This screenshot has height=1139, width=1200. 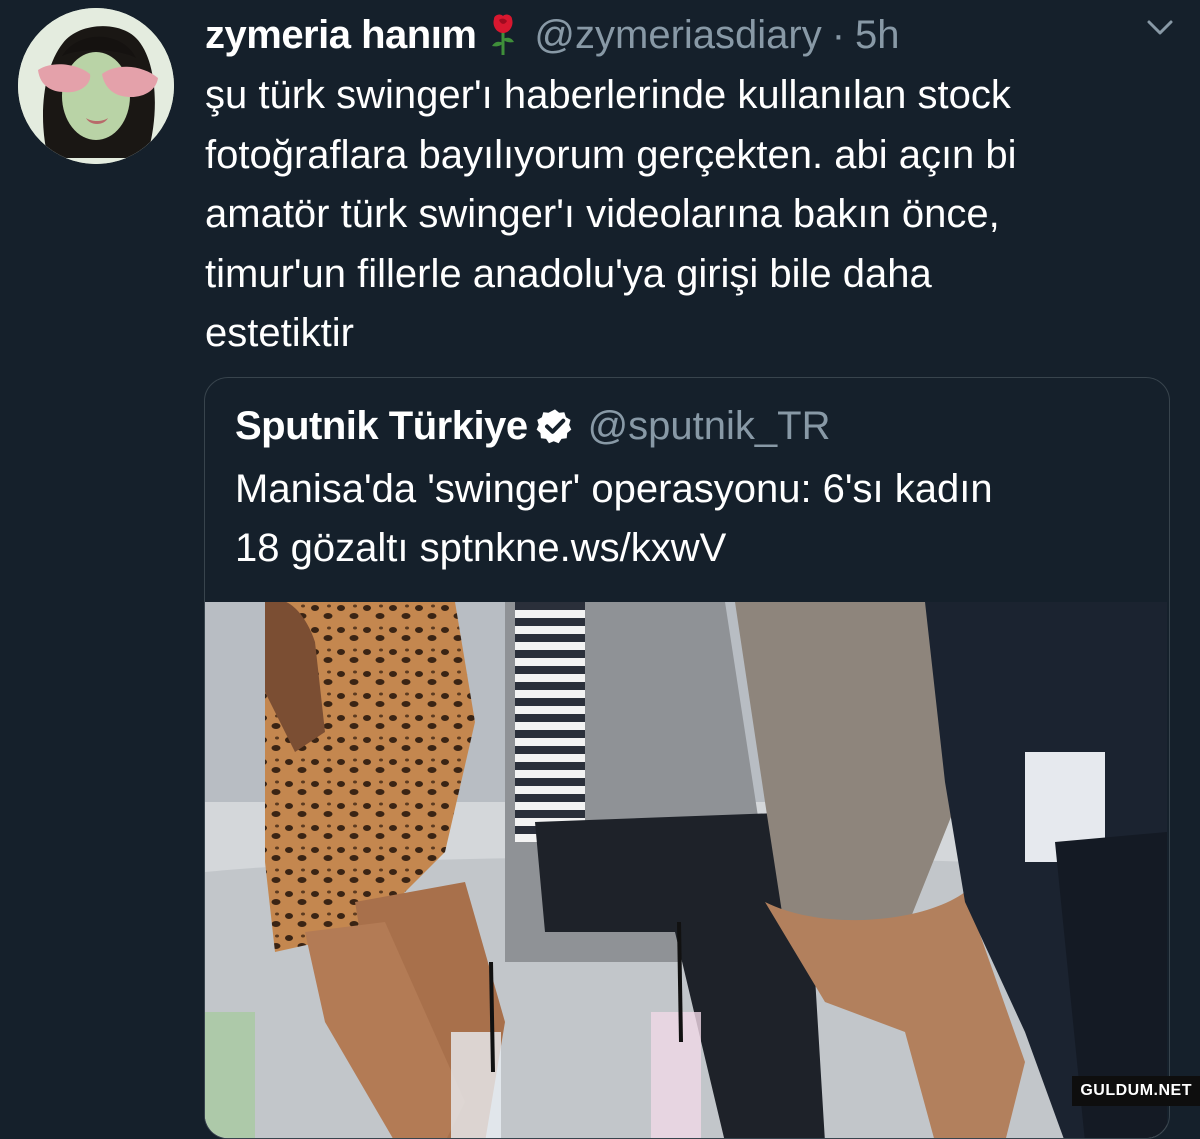 I want to click on quoted-text-line: 18 gözaltı sptnkne.ws/kxwV, so click(x=685, y=548).